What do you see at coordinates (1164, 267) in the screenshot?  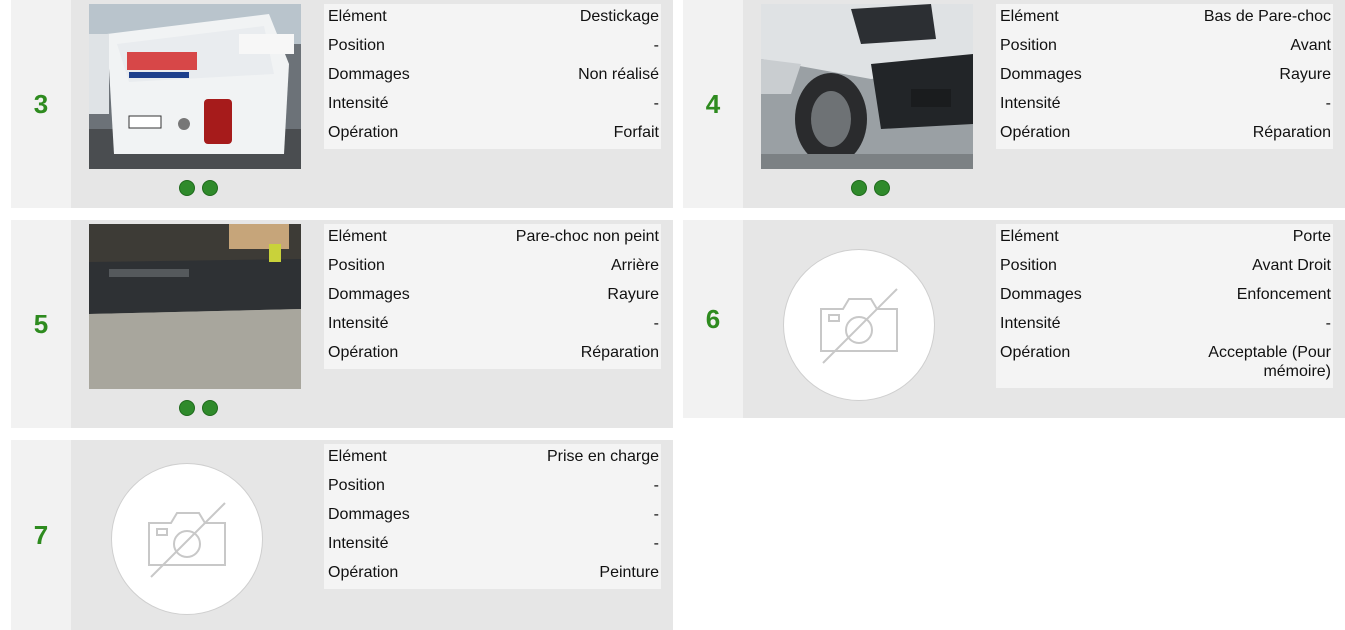 I see `row-position: Position Avant Droit` at bounding box center [1164, 267].